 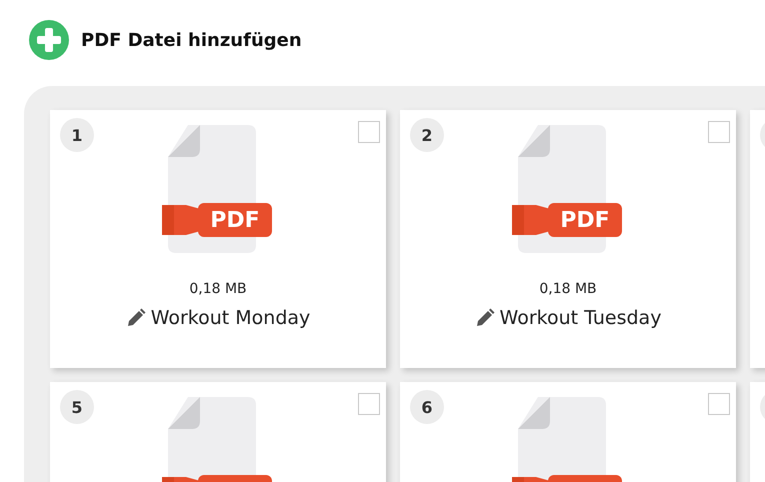 I want to click on add-icon, so click(x=49, y=40).